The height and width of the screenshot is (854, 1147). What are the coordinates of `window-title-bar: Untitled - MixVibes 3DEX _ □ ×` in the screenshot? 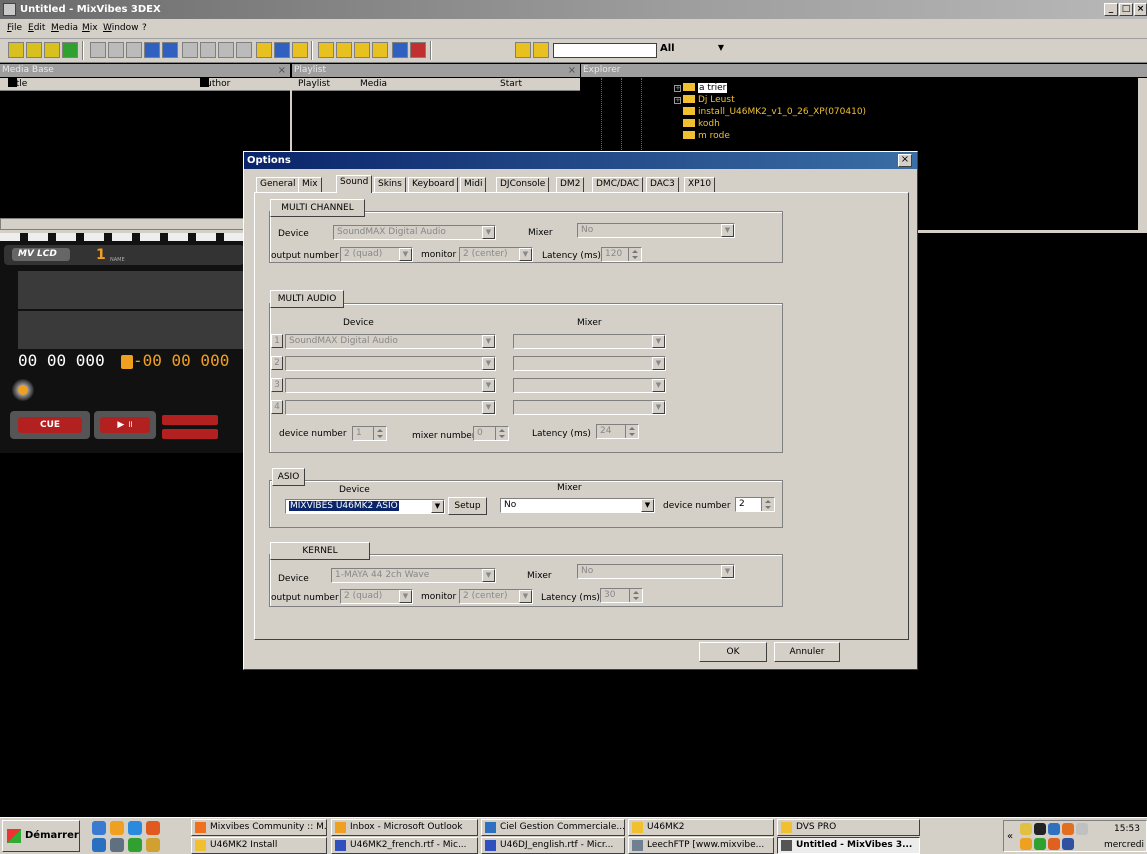 It's located at (573, 9).